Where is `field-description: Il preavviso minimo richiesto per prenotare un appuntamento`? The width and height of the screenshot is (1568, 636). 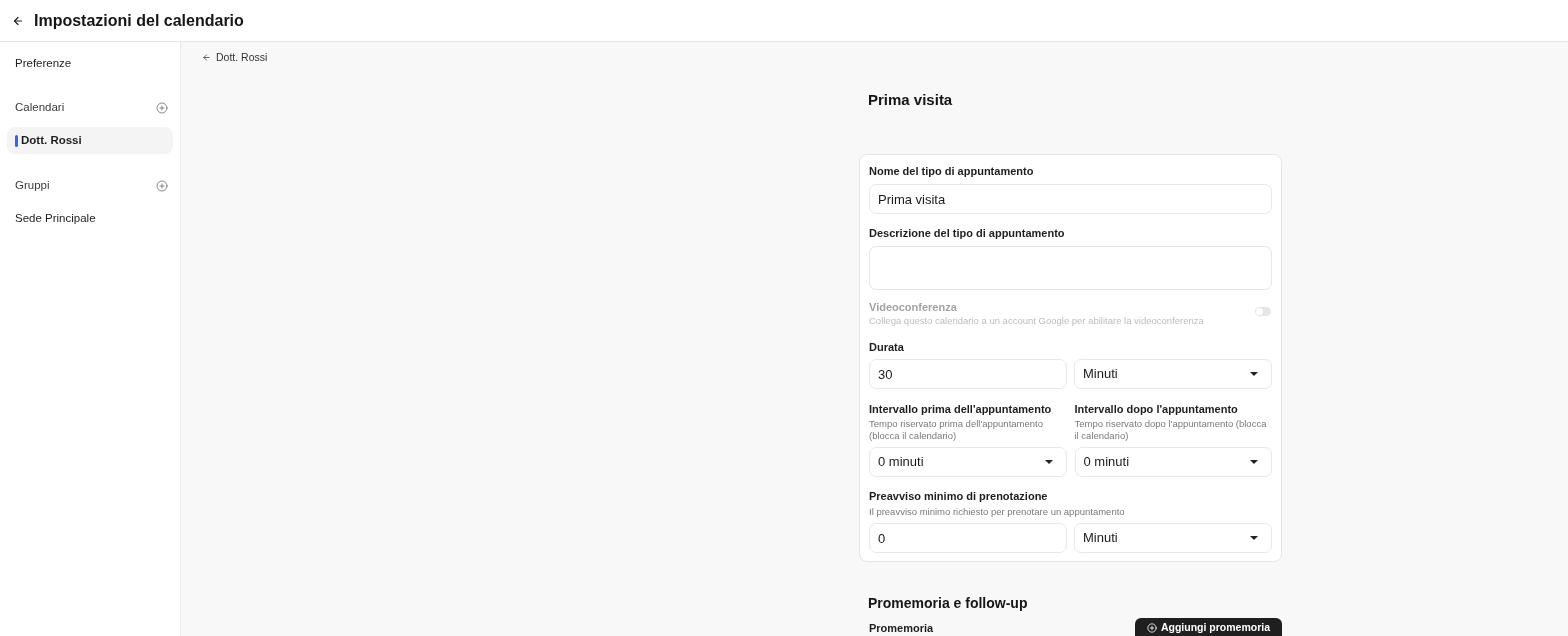 field-description: Il preavviso minimo richiesto per prenotare un appuntamento is located at coordinates (997, 512).